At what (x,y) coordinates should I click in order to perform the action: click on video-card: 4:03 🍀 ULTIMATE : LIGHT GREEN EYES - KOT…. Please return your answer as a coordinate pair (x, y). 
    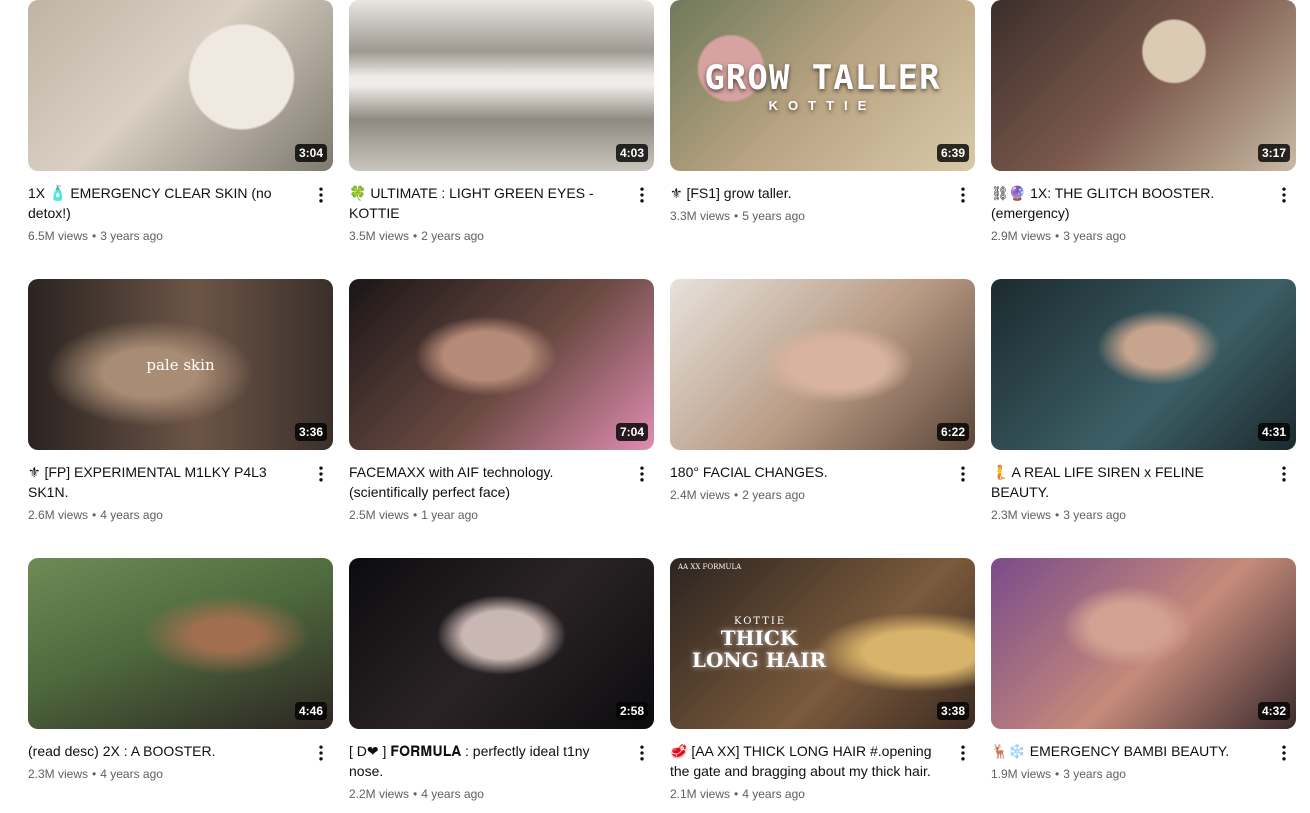
    Looking at the image, I should click on (501, 122).